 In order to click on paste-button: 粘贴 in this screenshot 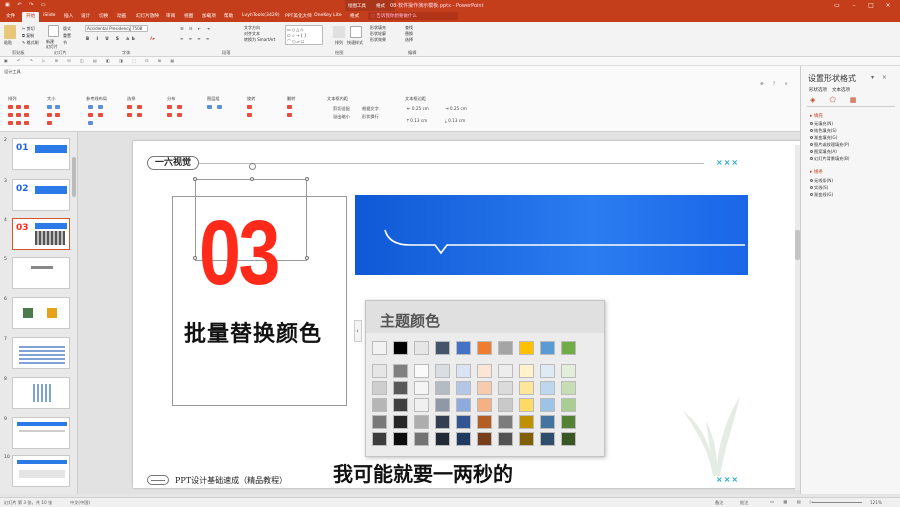, I will do `click(8, 43)`.